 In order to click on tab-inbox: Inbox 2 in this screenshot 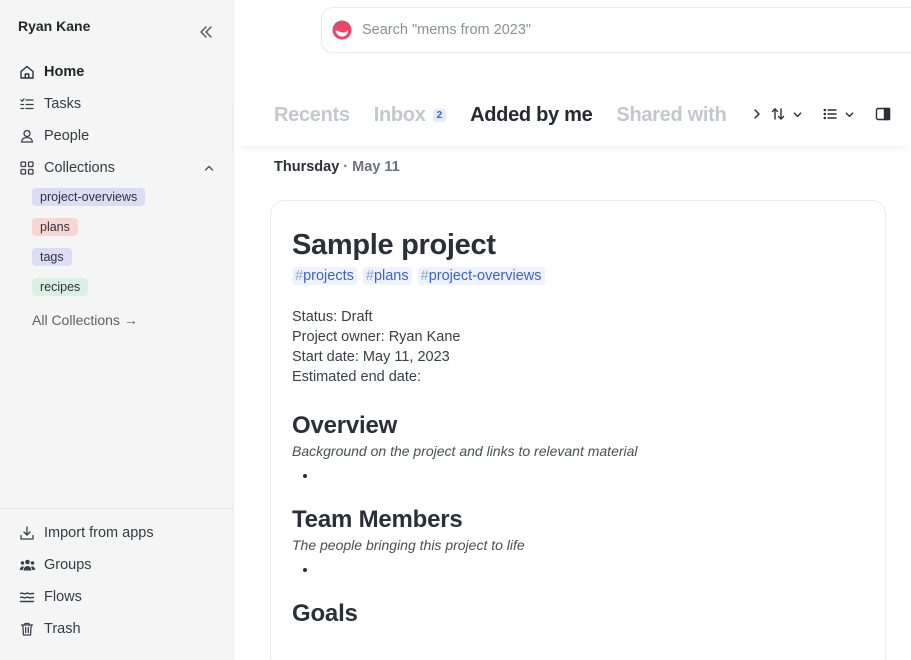, I will do `click(410, 115)`.